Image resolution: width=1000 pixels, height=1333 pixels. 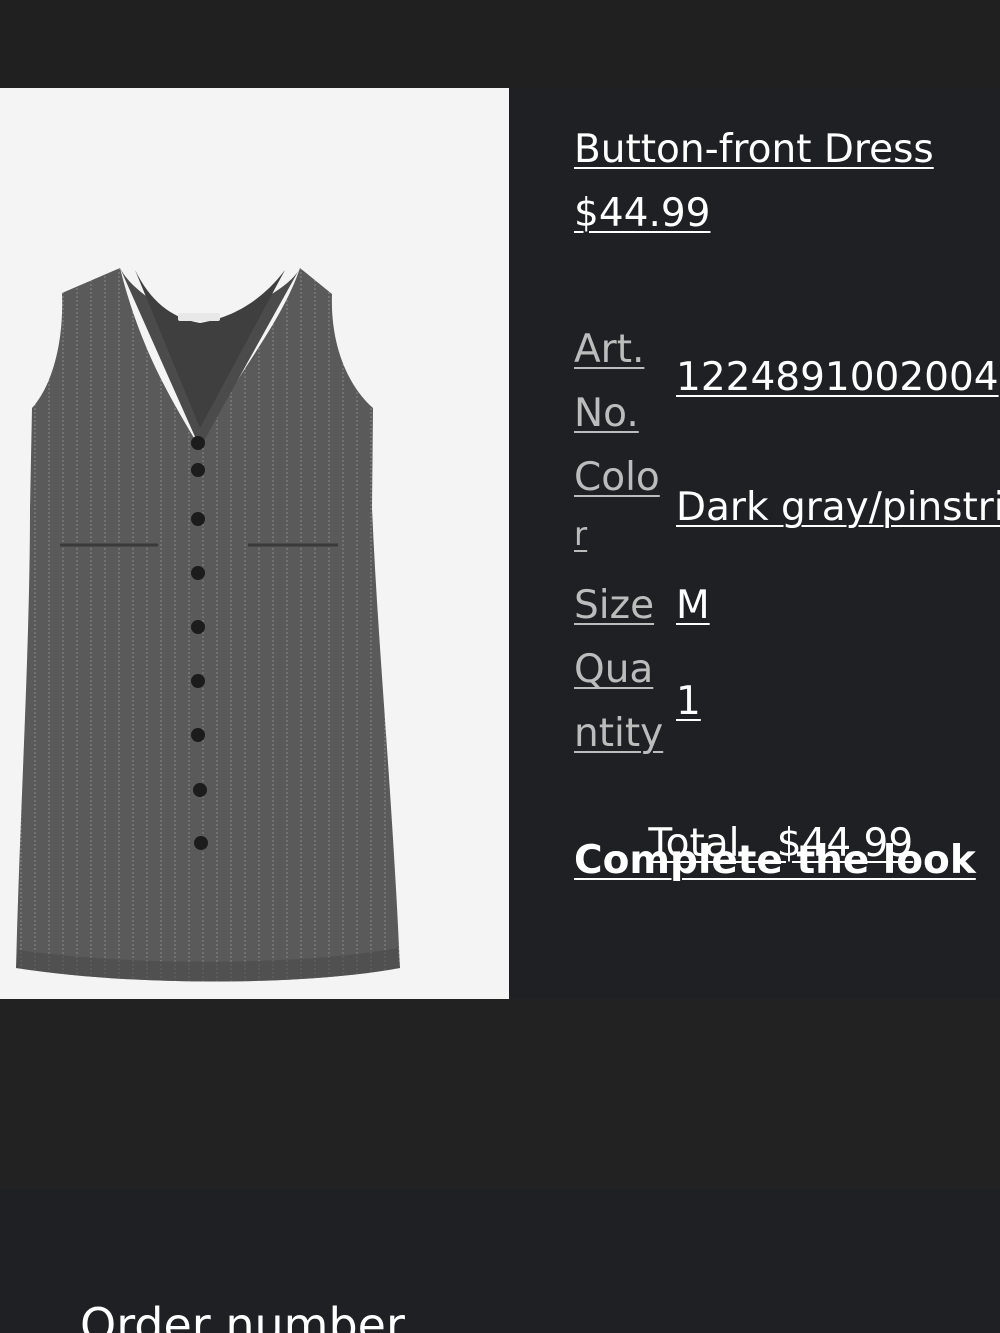 I want to click on size-label: Size, so click(x=614, y=606).